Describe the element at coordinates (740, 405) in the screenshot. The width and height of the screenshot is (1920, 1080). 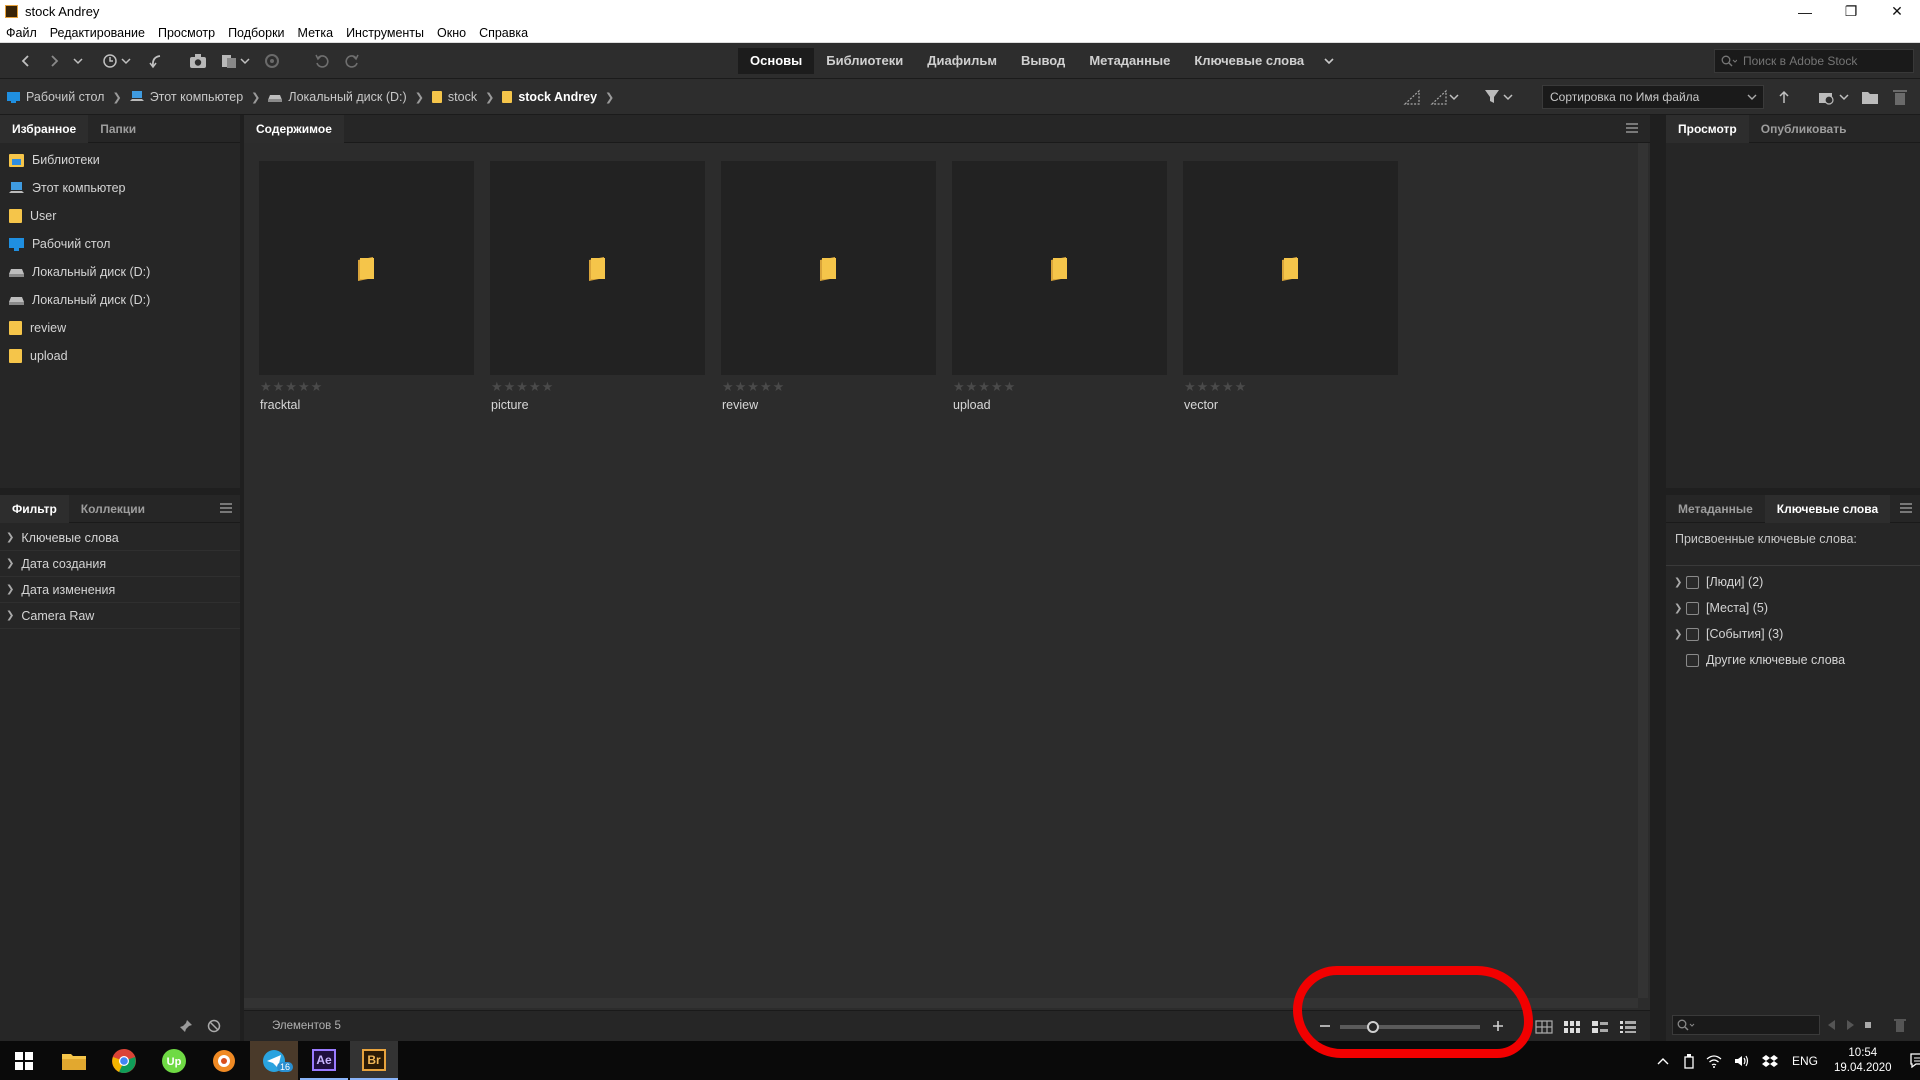
I see `item-name: review` at that location.